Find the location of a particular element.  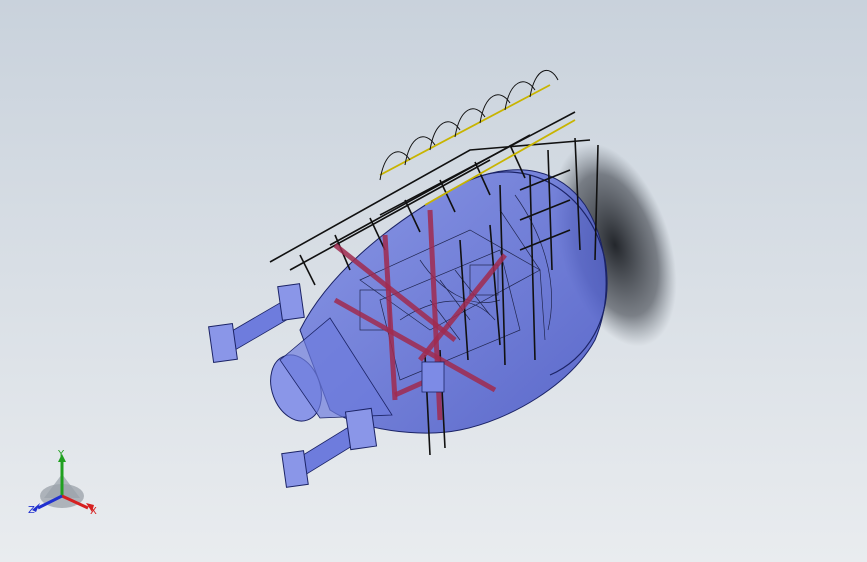

y-axis-label: Y is located at coordinates (61, 454).